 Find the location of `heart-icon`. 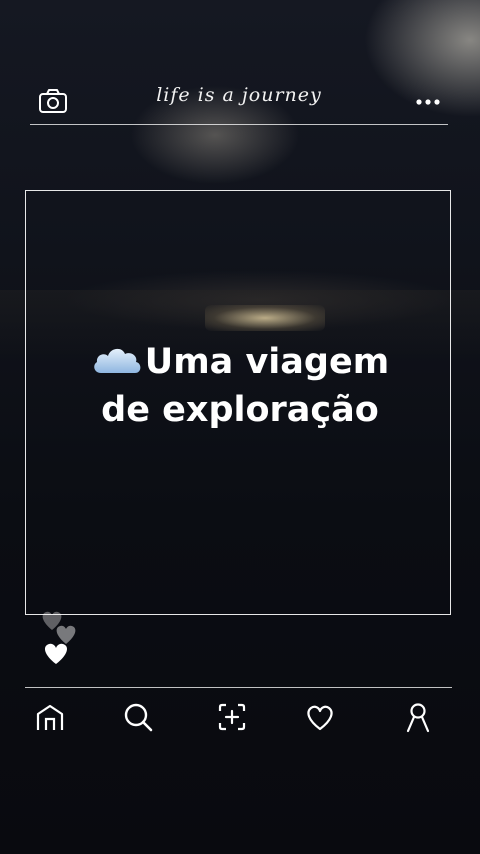

heart-icon is located at coordinates (320, 718).